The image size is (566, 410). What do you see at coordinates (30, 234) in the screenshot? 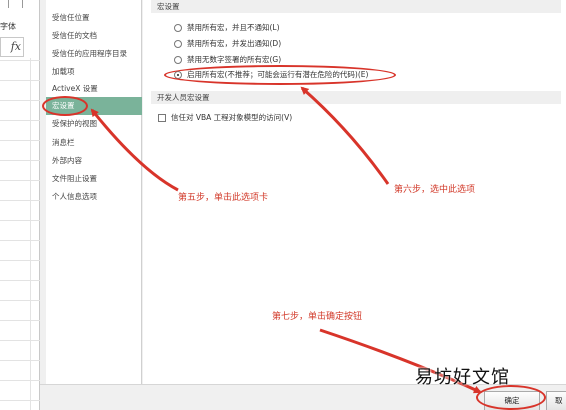
I see `grid-column-line` at bounding box center [30, 234].